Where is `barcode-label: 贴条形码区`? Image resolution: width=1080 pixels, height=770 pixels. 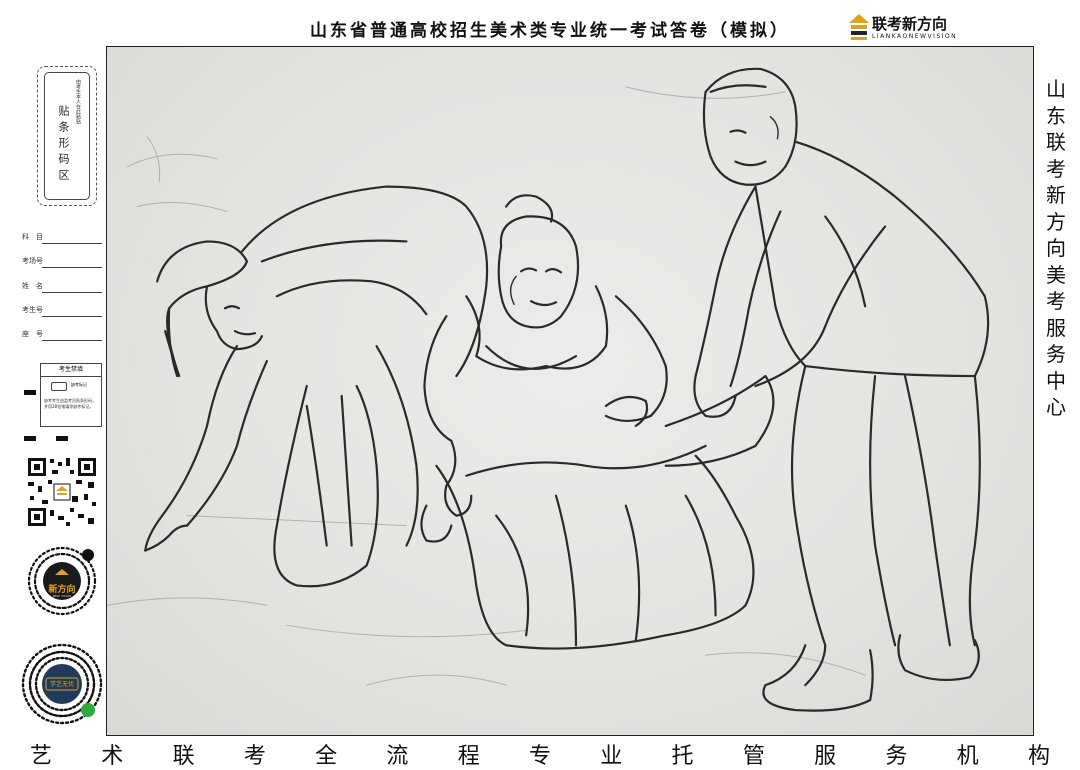
barcode-label: 贴条形码区 is located at coordinates (63, 145).